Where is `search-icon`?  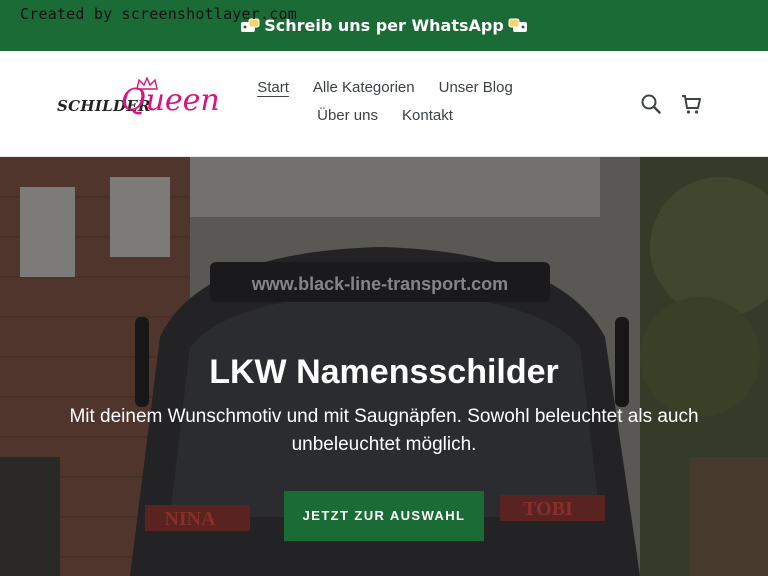 search-icon is located at coordinates (651, 104).